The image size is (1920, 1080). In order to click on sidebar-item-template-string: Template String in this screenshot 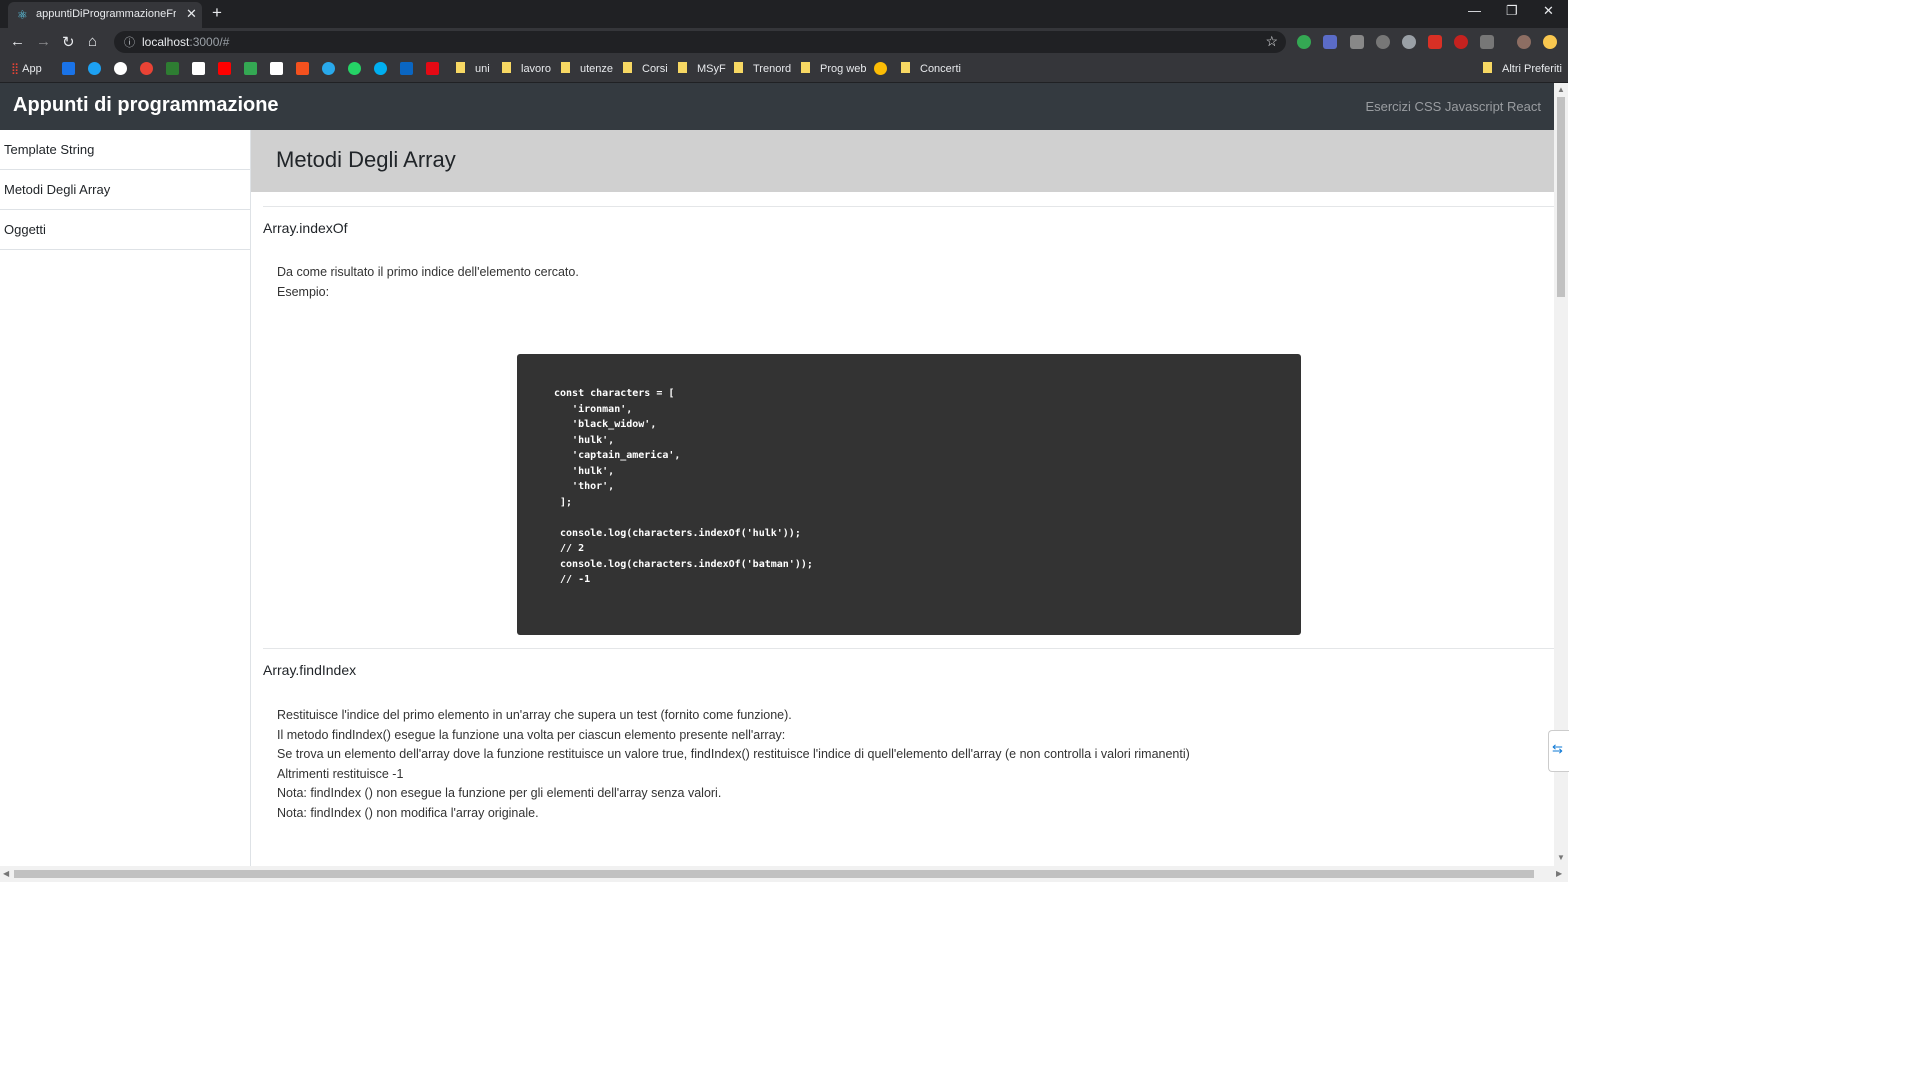, I will do `click(125, 150)`.